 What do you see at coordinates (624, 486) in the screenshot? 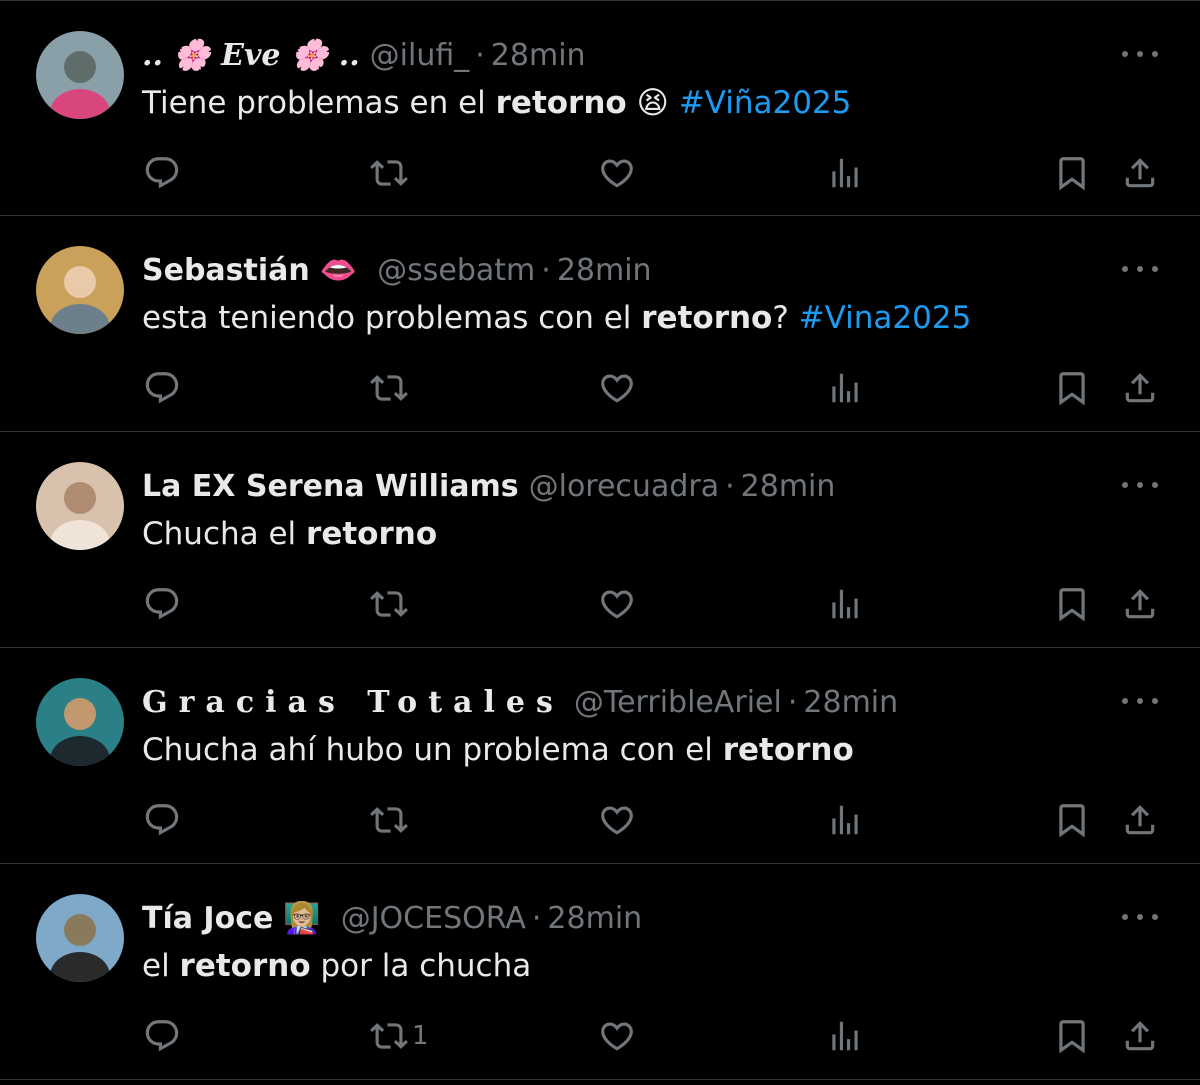
I see `user-handle: @lorecuadra` at bounding box center [624, 486].